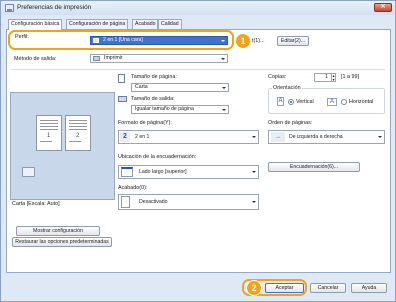 The height and width of the screenshot is (302, 396). Describe the element at coordinates (188, 202) in the screenshot. I see `finishing-select: Desactivado` at that location.